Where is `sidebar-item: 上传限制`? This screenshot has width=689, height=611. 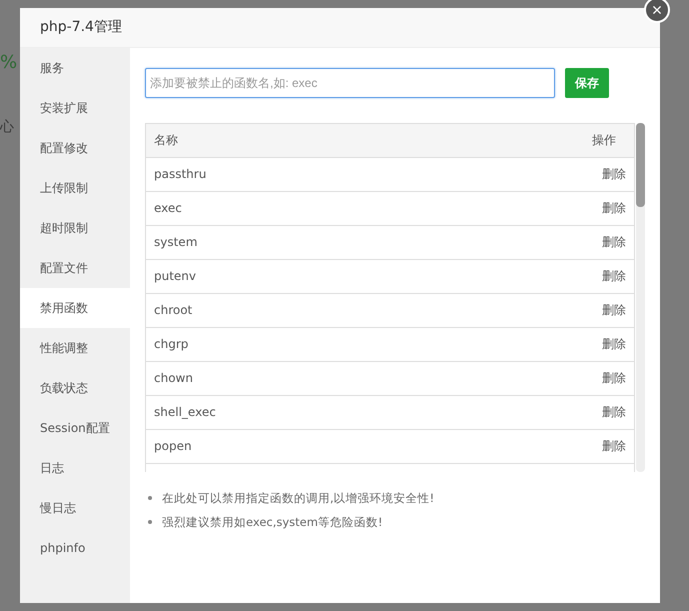
sidebar-item: 上传限制 is located at coordinates (75, 188).